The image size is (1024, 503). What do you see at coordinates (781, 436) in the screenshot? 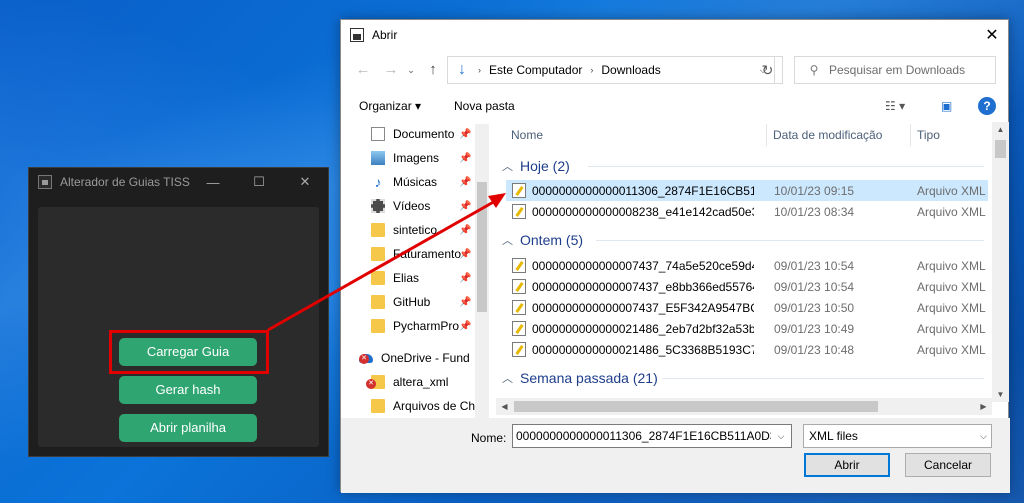
I see `filename-dropdown-icon: ⌵` at bounding box center [781, 436].